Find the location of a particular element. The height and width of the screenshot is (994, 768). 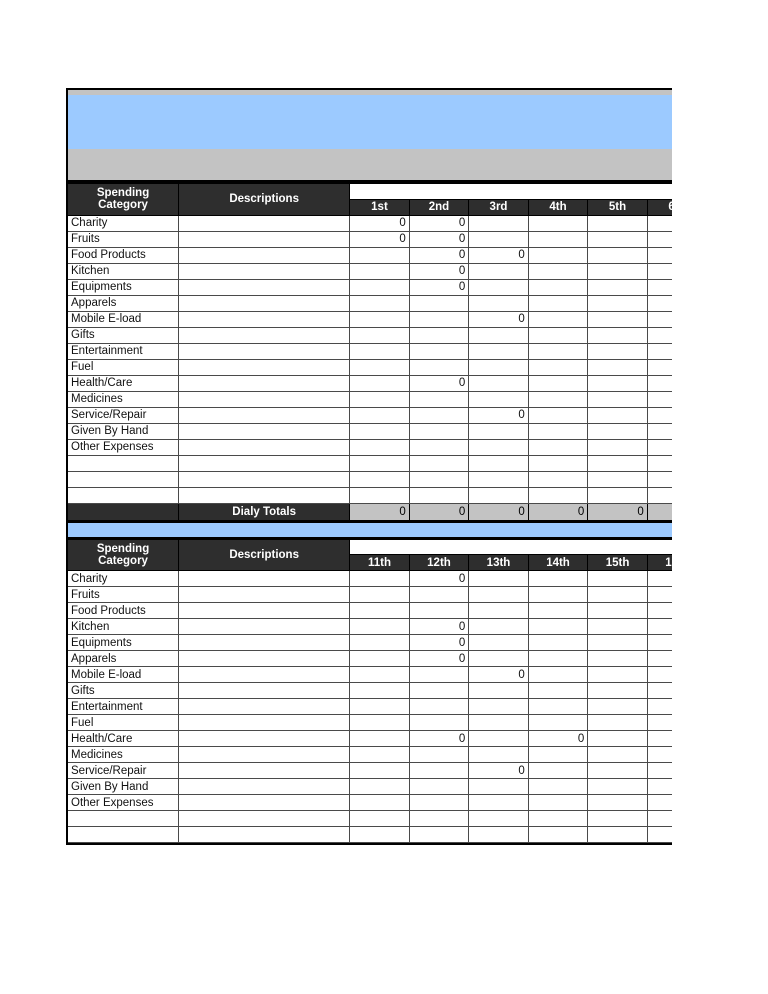

category-cell: Equipments is located at coordinates (123, 287).